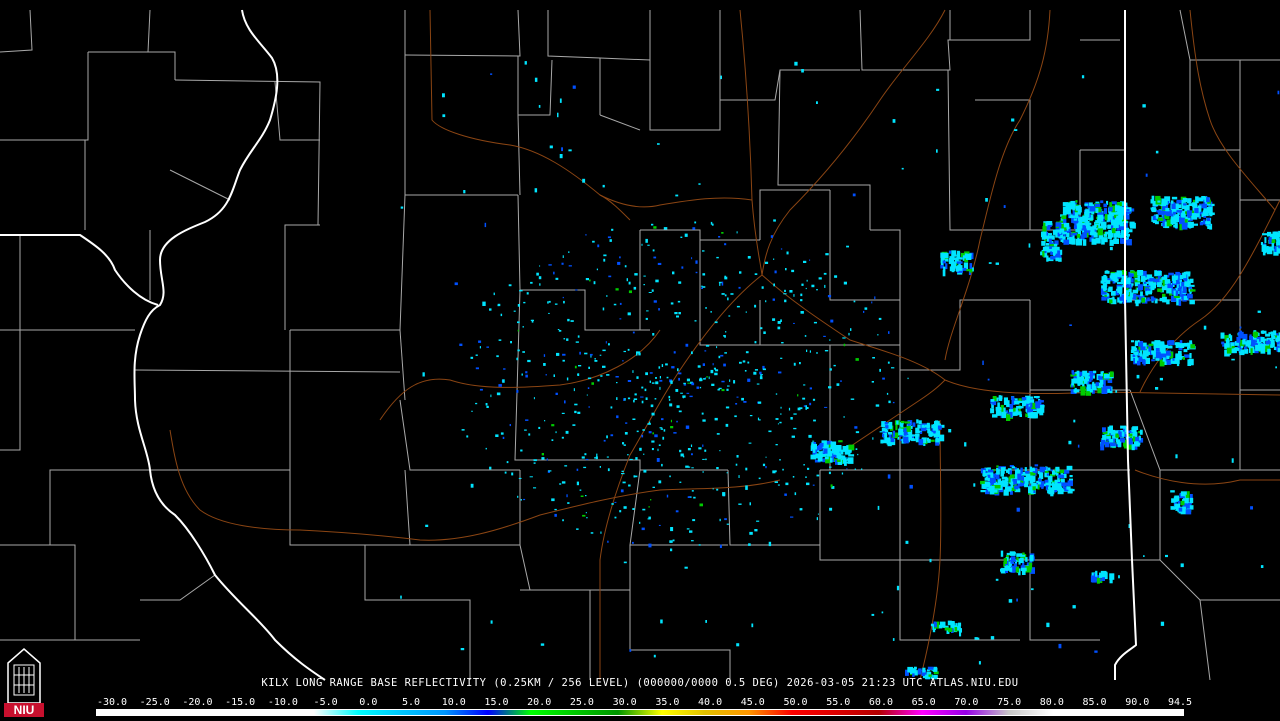 The image size is (1280, 721). What do you see at coordinates (368, 702) in the screenshot?
I see `colorbar-tick: 0.0` at bounding box center [368, 702].